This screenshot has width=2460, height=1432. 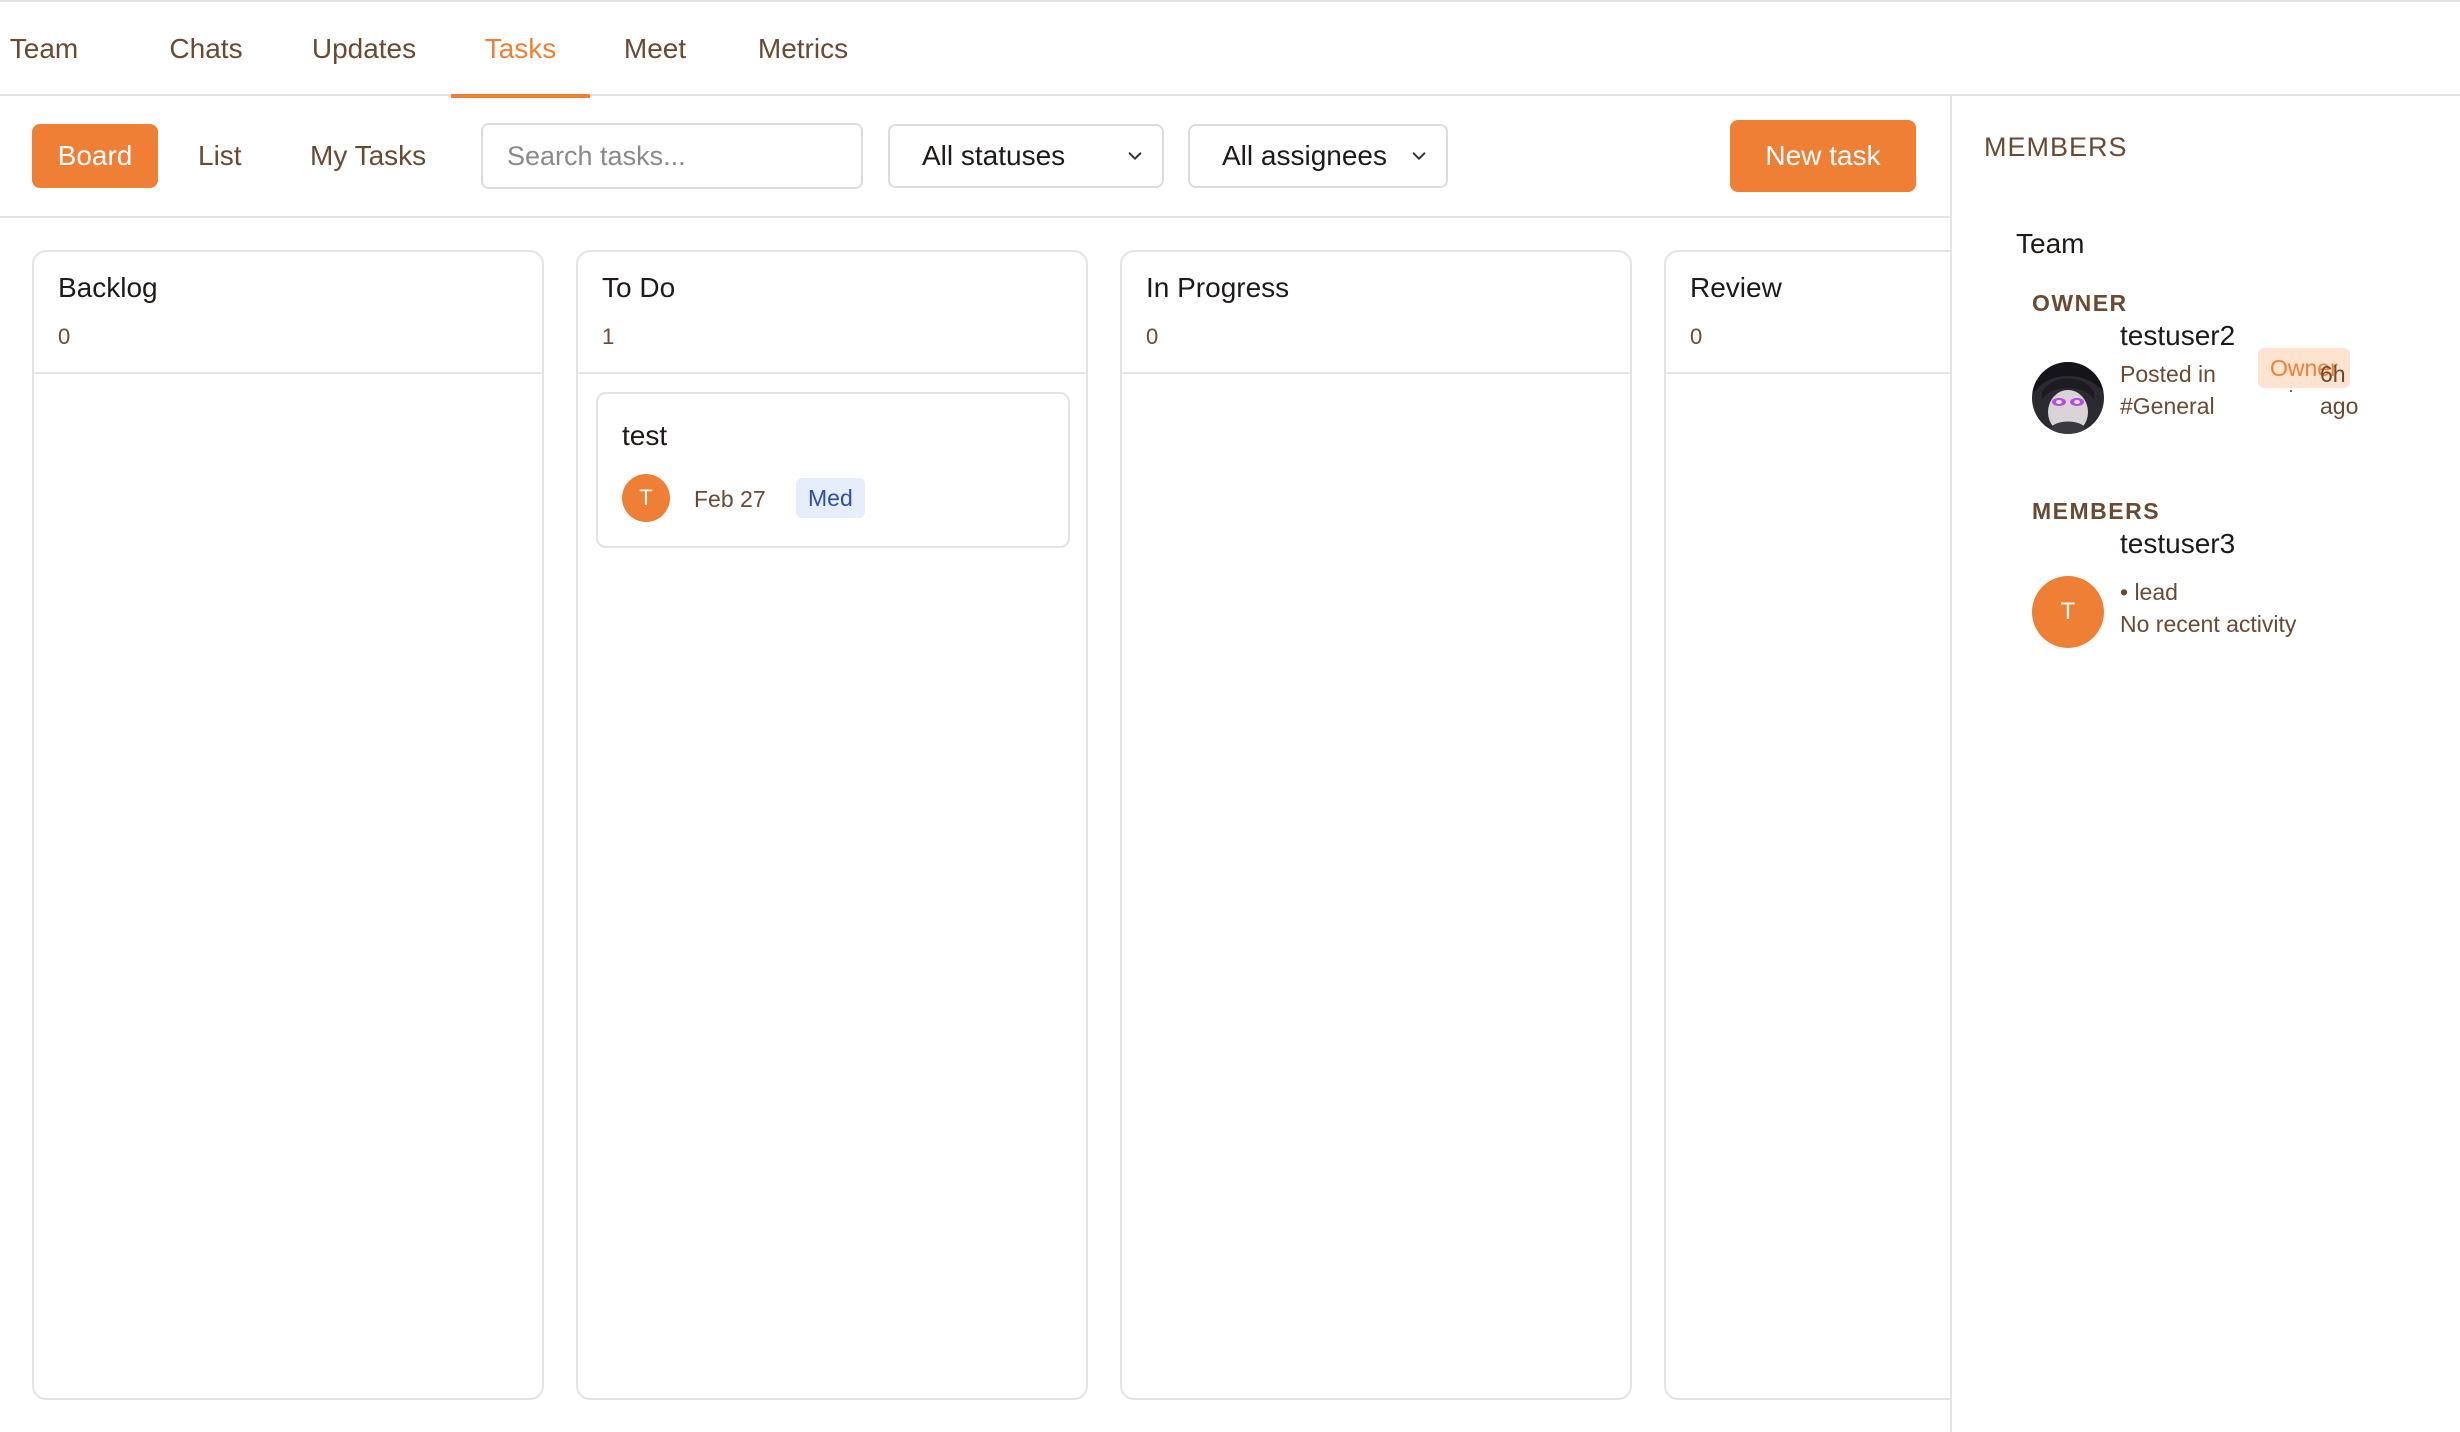 What do you see at coordinates (108, 287) in the screenshot?
I see `column-title: Backlog` at bounding box center [108, 287].